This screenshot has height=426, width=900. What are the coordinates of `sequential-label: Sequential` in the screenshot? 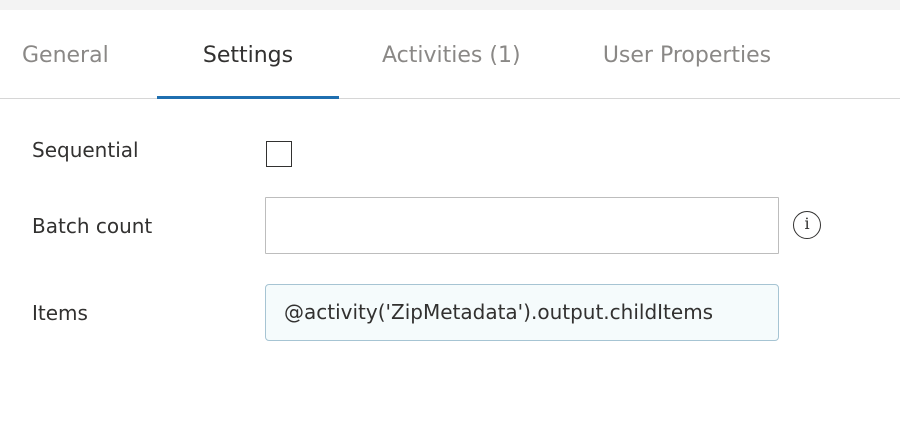 It's located at (85, 150).